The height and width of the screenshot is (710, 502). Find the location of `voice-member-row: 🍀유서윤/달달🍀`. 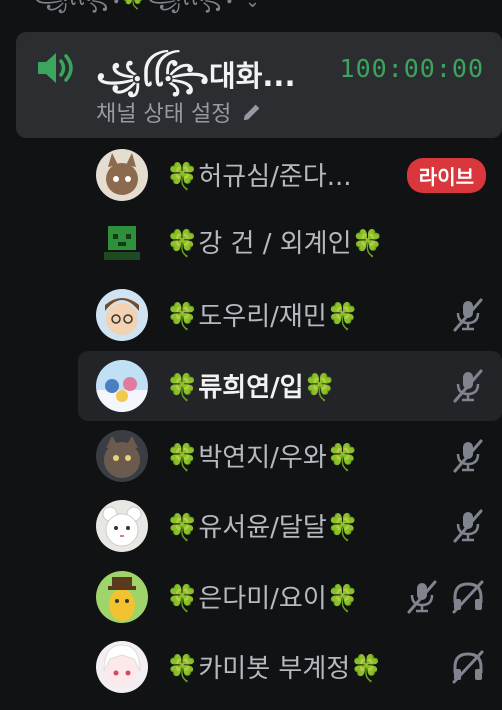

voice-member-row: 🍀유서윤/달달🍀 is located at coordinates (290, 526).